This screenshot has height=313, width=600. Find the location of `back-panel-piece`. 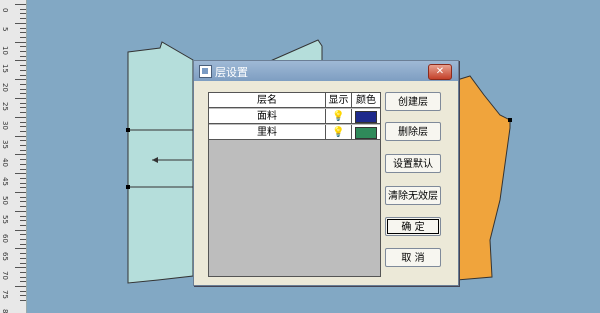

back-panel-piece is located at coordinates (483, 178).